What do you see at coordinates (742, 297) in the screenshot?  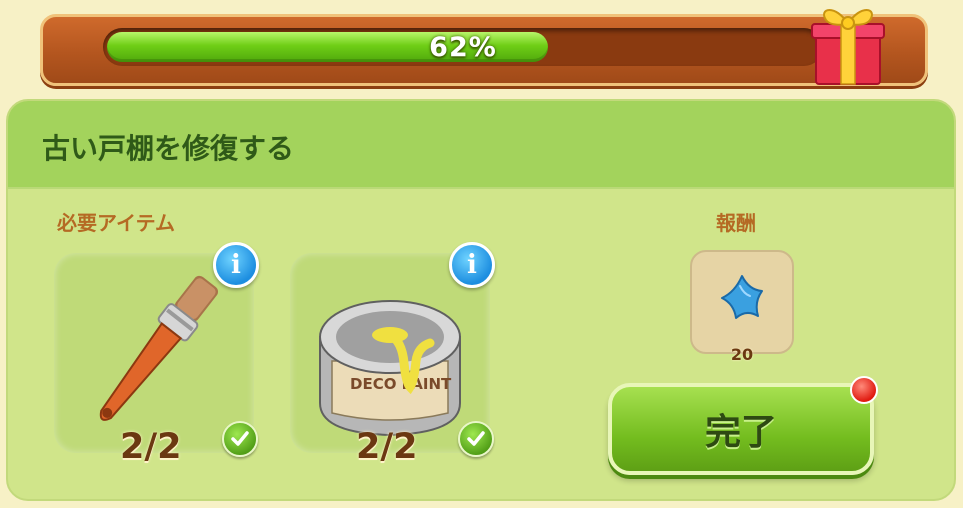 I see `blue-star-icon` at bounding box center [742, 297].